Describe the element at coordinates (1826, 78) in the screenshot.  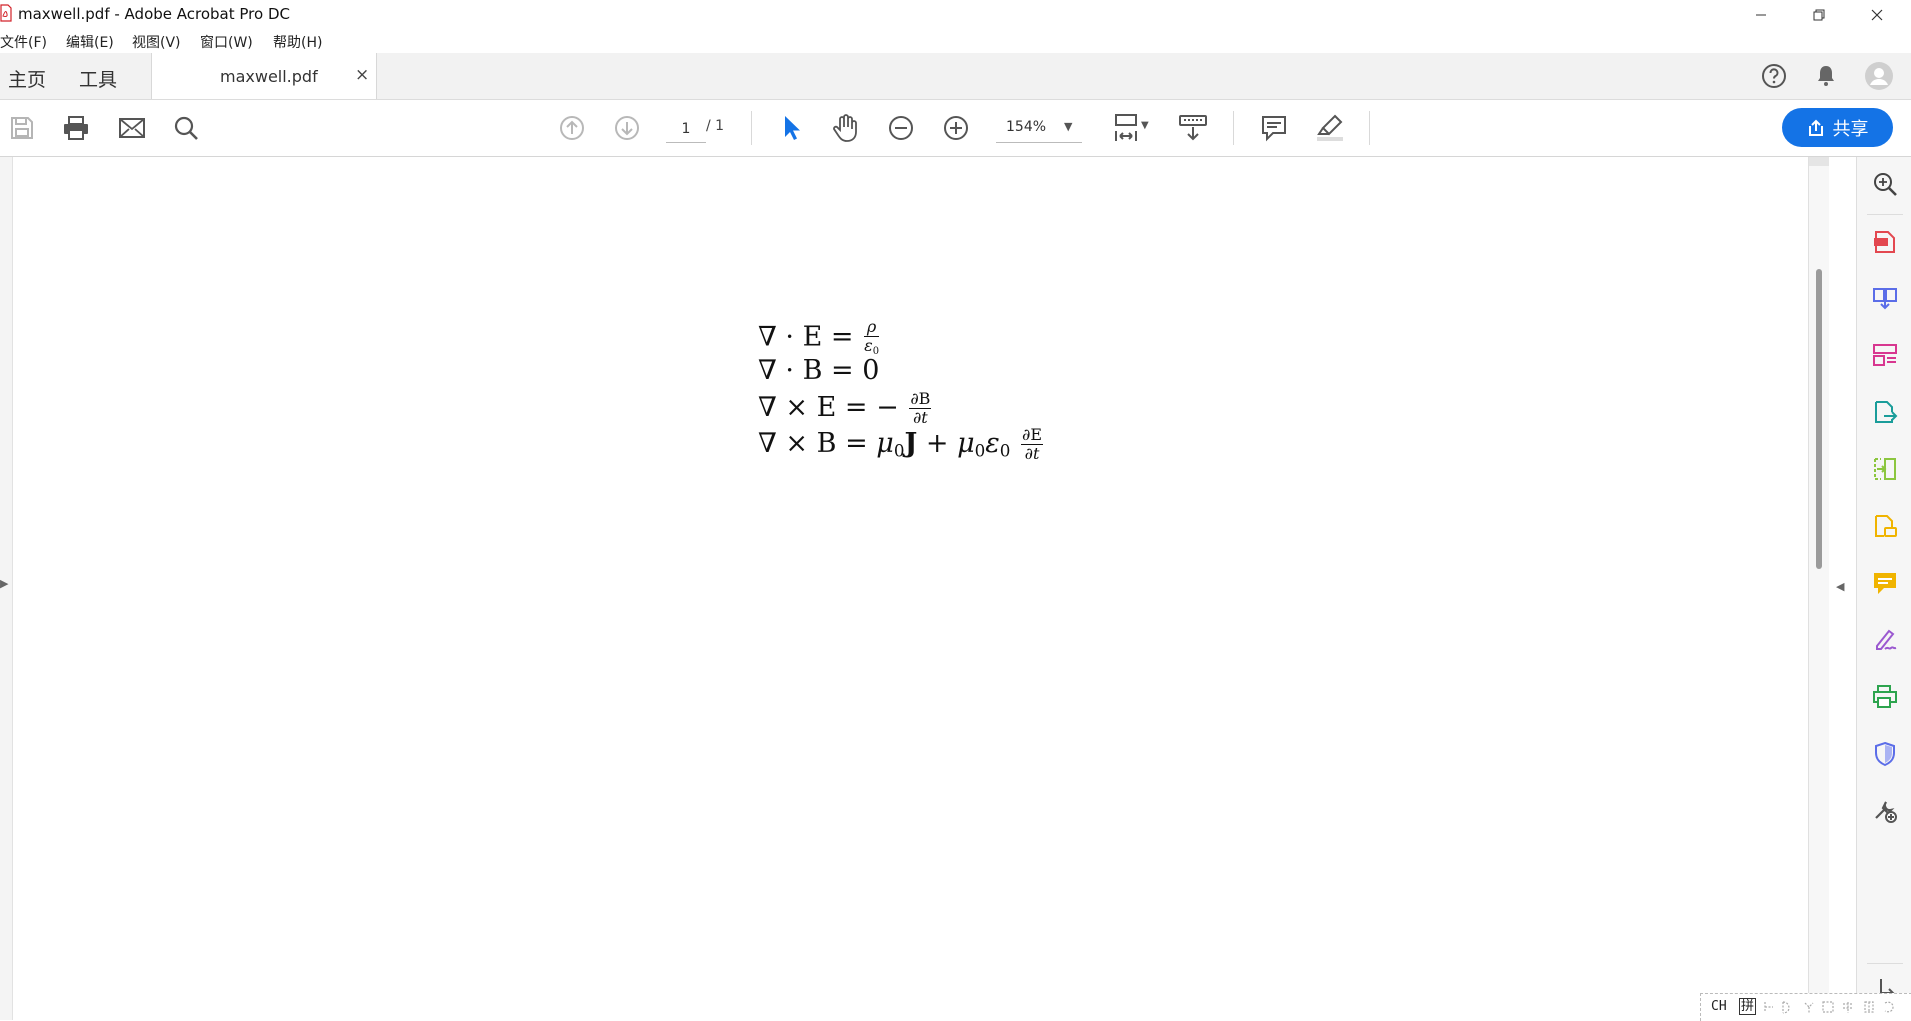
I see `notifications-button` at that location.